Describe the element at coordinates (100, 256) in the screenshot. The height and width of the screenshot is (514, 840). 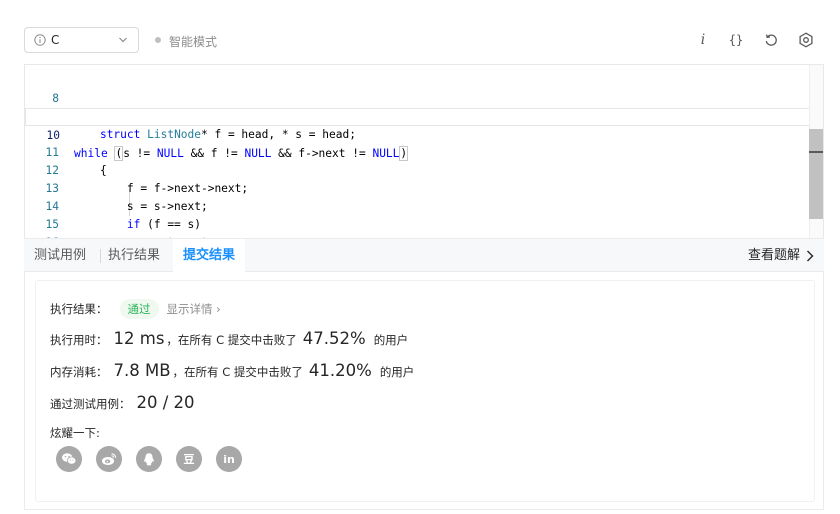
I see `tab-divider` at that location.